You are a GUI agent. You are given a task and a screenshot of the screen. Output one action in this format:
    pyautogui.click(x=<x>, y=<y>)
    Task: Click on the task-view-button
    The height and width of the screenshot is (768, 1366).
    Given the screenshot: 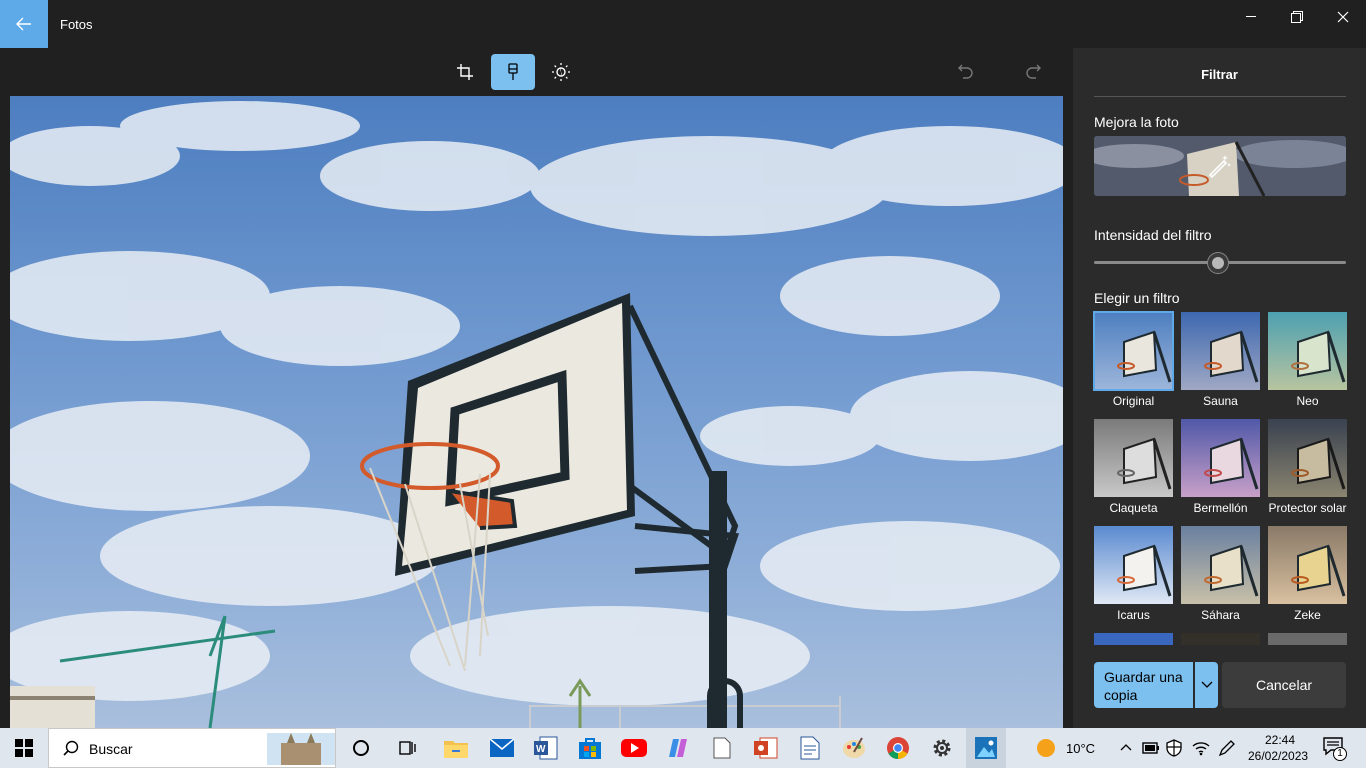 What is the action you would take?
    pyautogui.click(x=407, y=748)
    